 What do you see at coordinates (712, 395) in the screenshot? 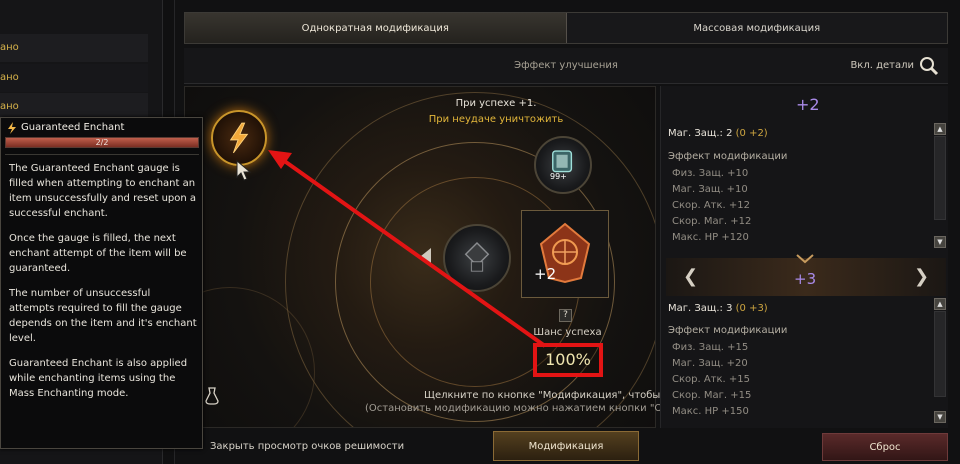
I see `mod-line: Скор. Маг. +15` at bounding box center [712, 395].